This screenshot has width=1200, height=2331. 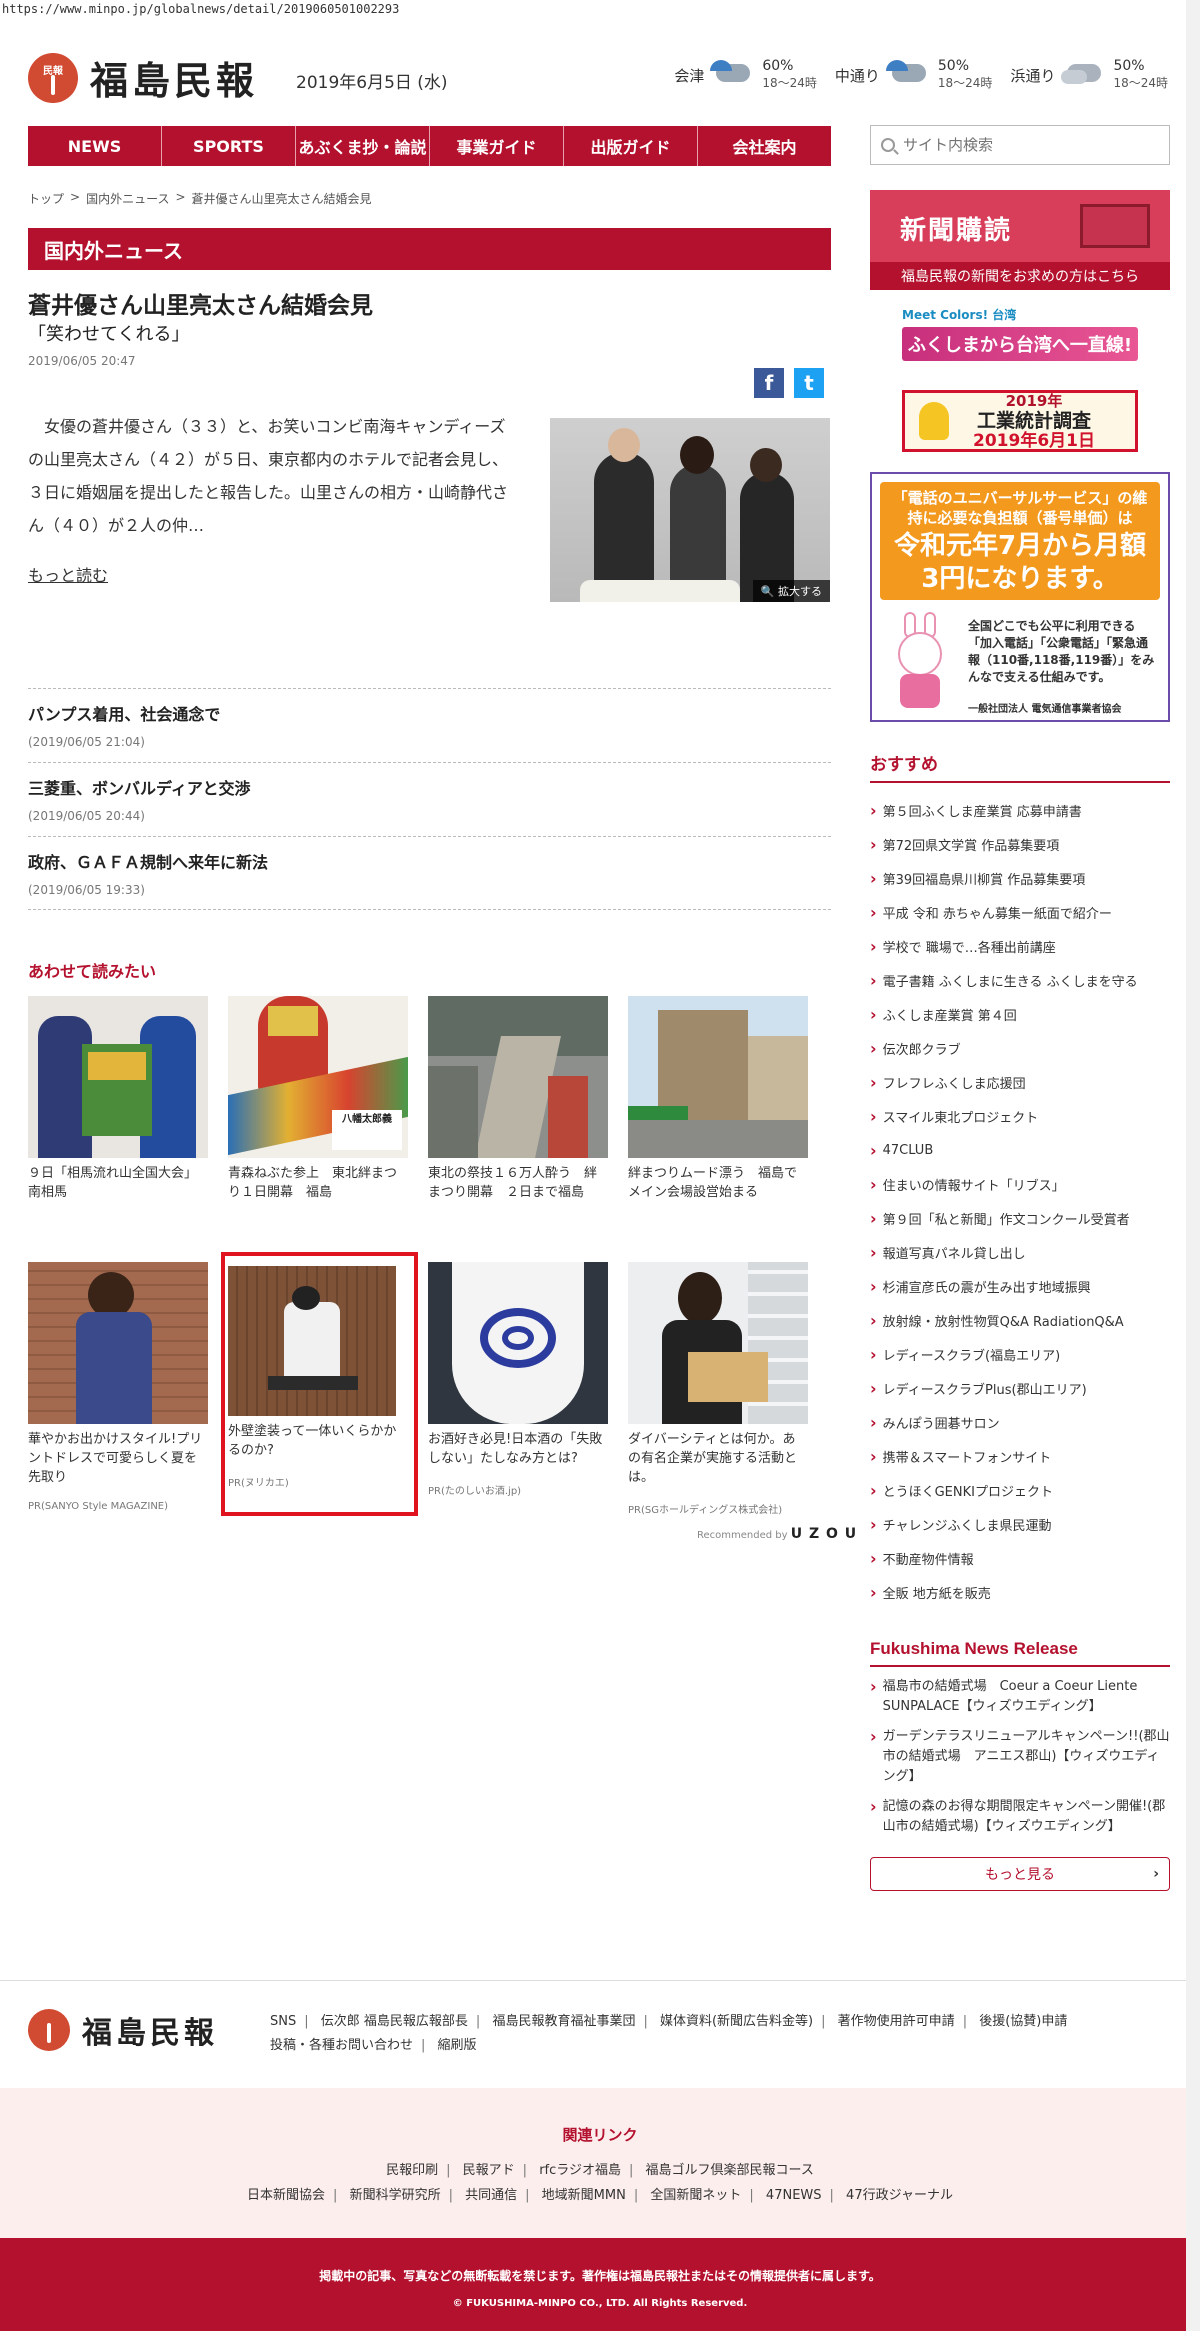 What do you see at coordinates (1020, 1082) in the screenshot?
I see `recommend-link: フレフレふくしま応援団` at bounding box center [1020, 1082].